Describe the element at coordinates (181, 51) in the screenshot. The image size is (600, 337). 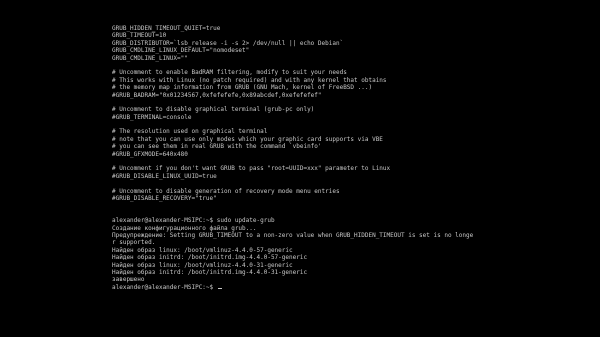
I see `terminal-line: GRUB_CMDLINE_LINUX_DEFAULT="nomodeset"` at that location.